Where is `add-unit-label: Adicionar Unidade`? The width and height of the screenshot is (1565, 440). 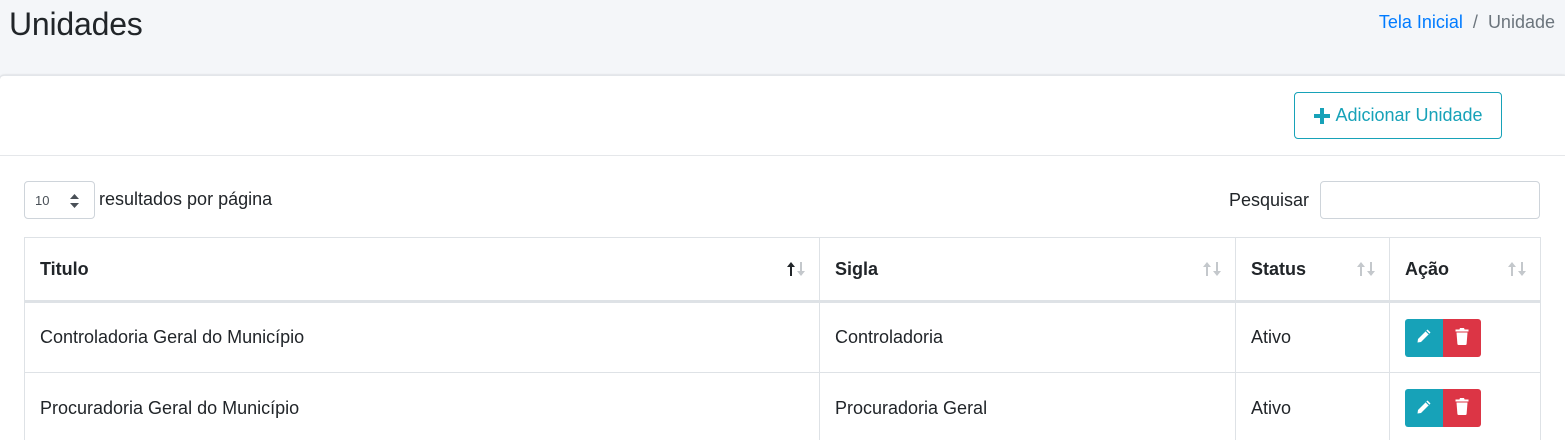
add-unit-label: Adicionar Unidade is located at coordinates (1409, 115).